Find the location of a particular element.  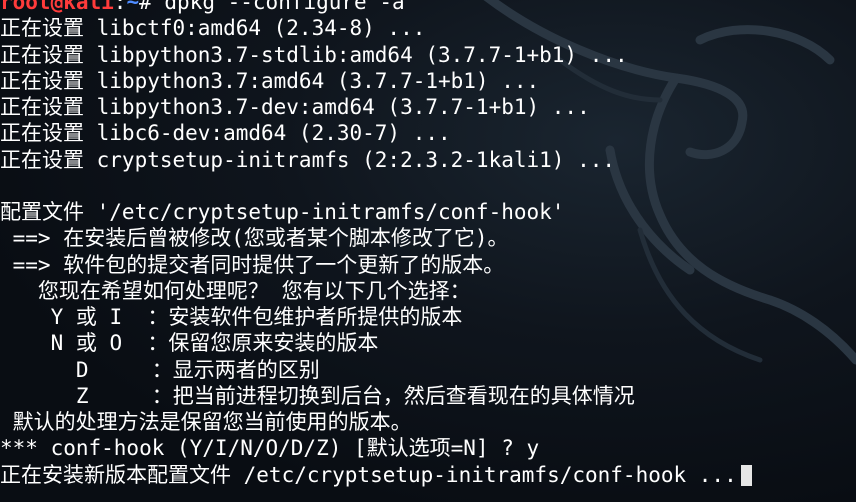

output-line: *** conf-hook (Y/I/N/O/D/Z) [默认选项=N] ? y is located at coordinates (270, 448).